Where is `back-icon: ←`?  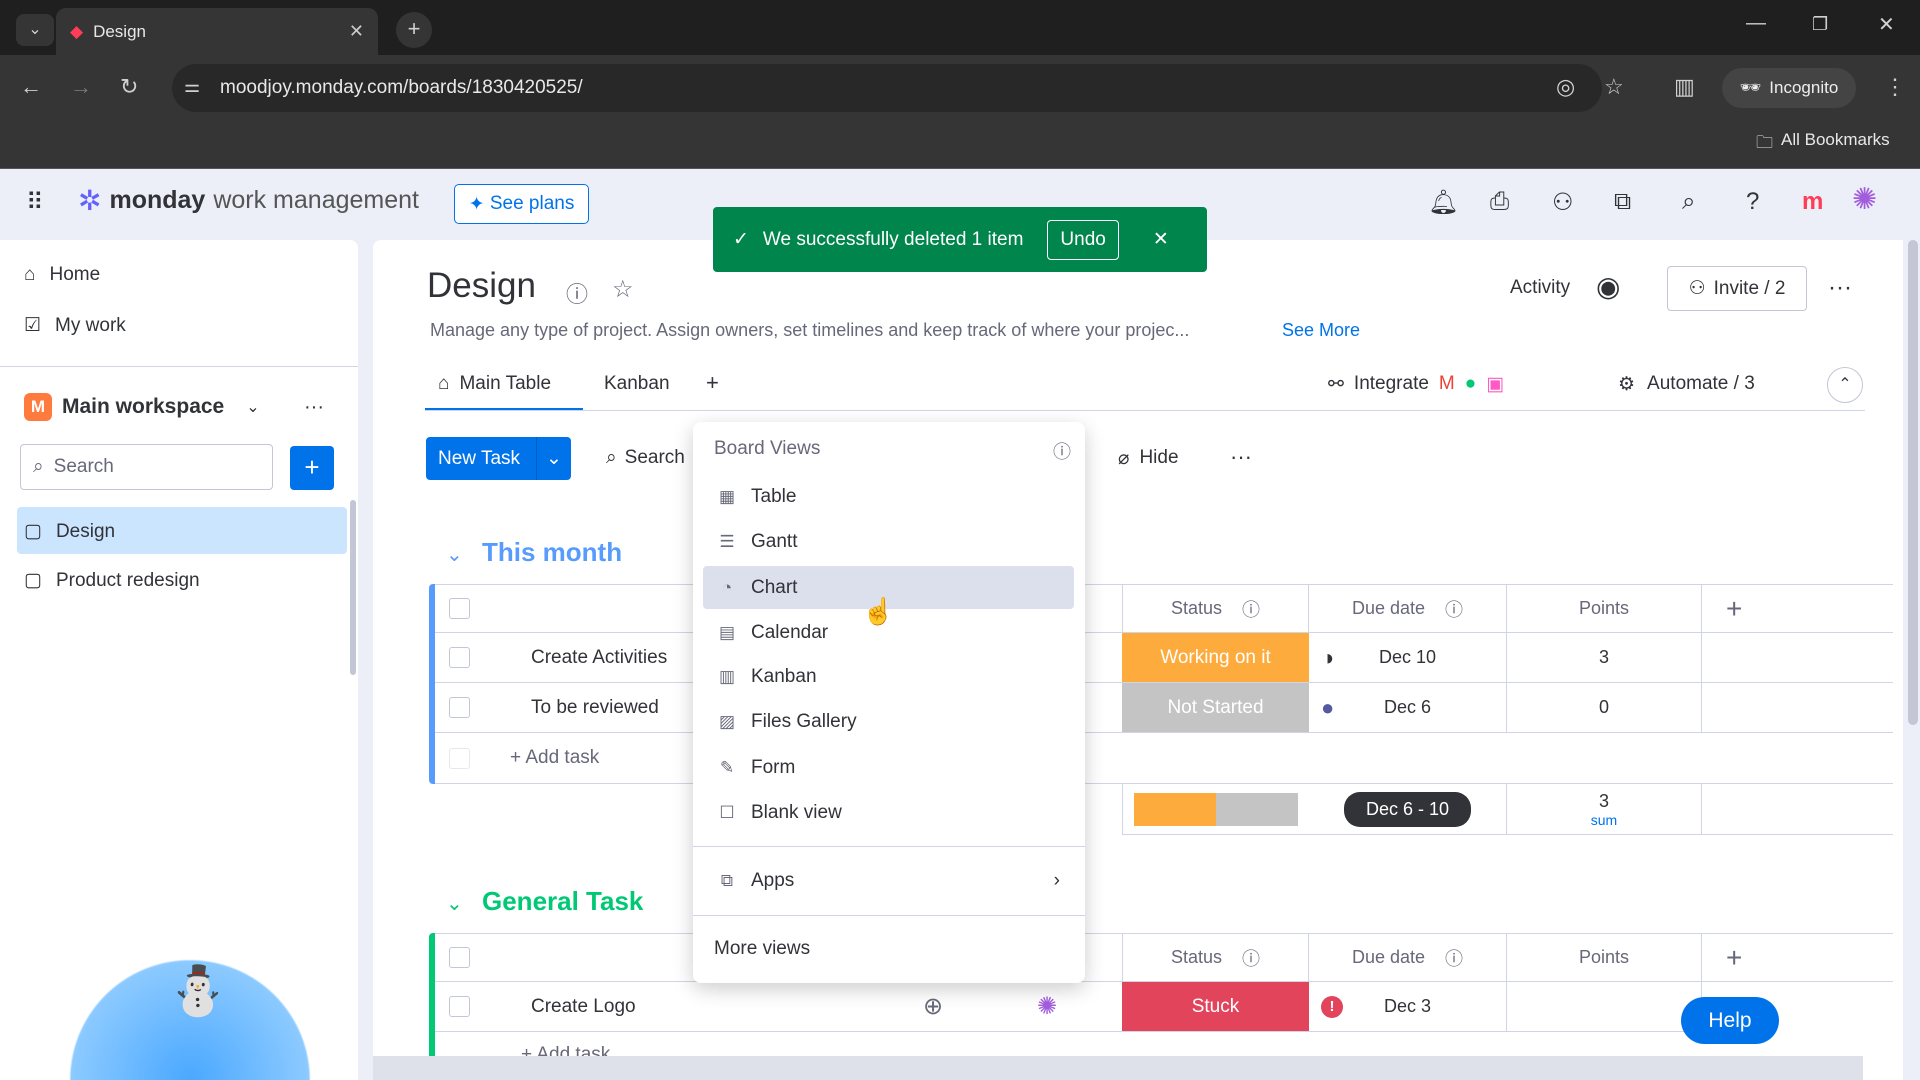 back-icon: ← is located at coordinates (31, 87).